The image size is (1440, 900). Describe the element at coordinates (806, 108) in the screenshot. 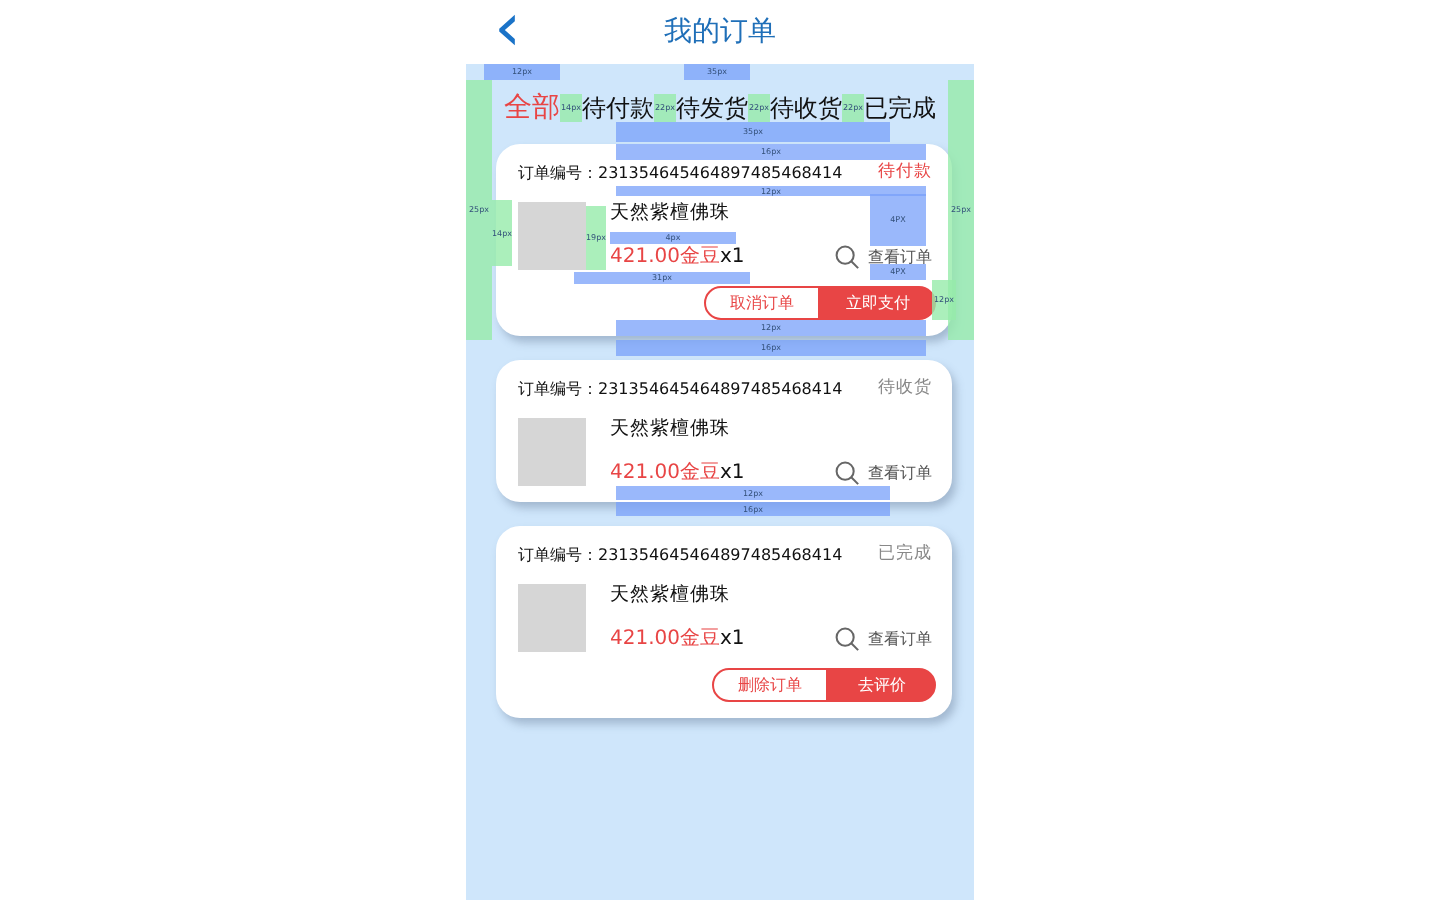

I see `tab: 待收货` at that location.